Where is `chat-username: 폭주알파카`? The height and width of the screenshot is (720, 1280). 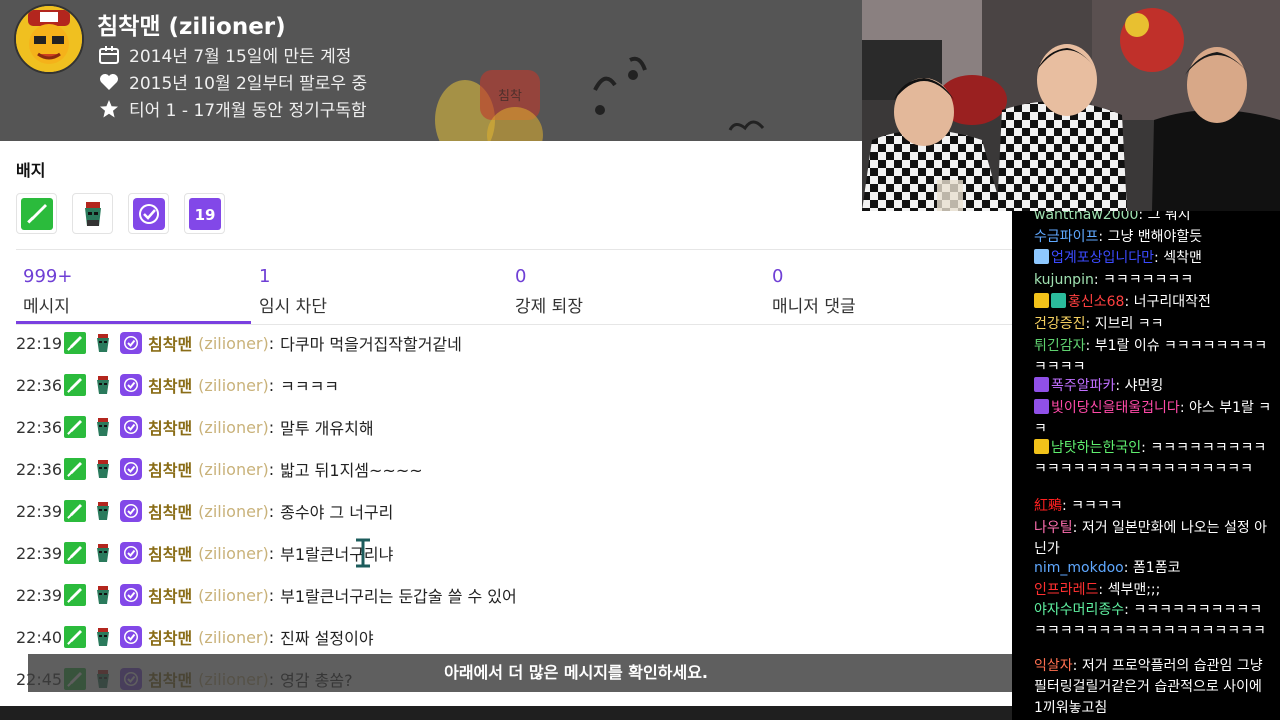 chat-username: 폭주알파카 is located at coordinates (1083, 386).